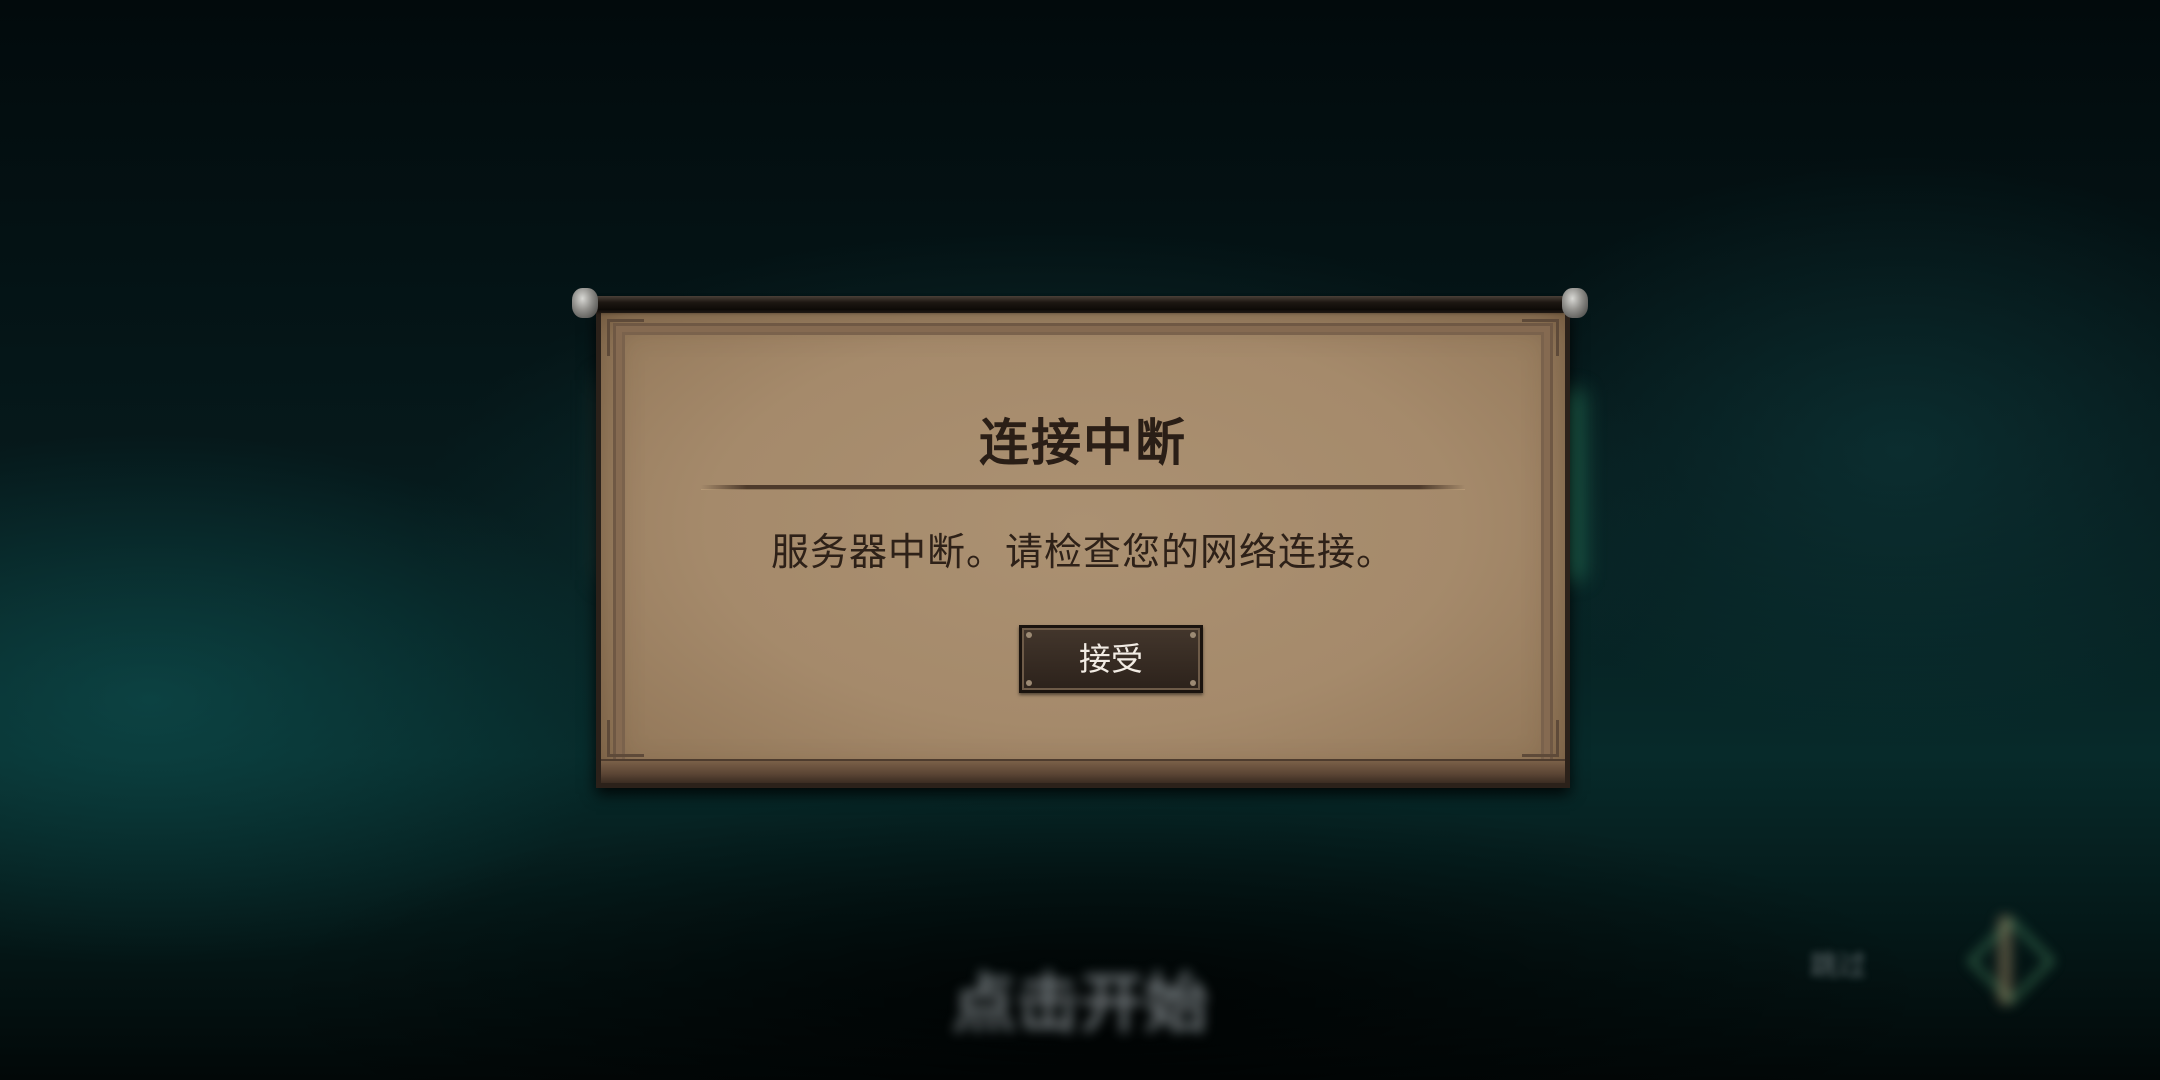 The height and width of the screenshot is (1080, 2160). Describe the element at coordinates (1080, 303) in the screenshot. I see `scroll-rod` at that location.